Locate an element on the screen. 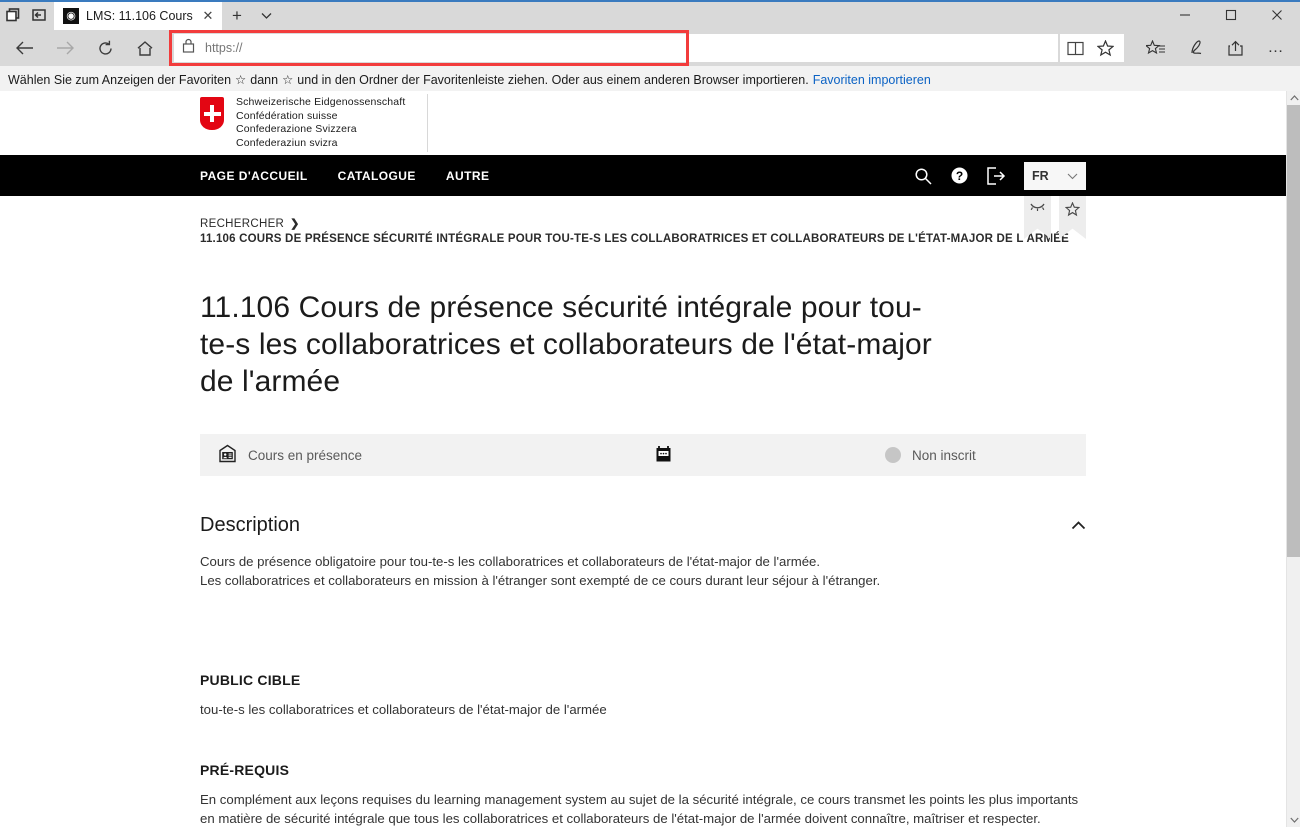 The image size is (1300, 827). page-ribbons is located at coordinates (1055, 217).